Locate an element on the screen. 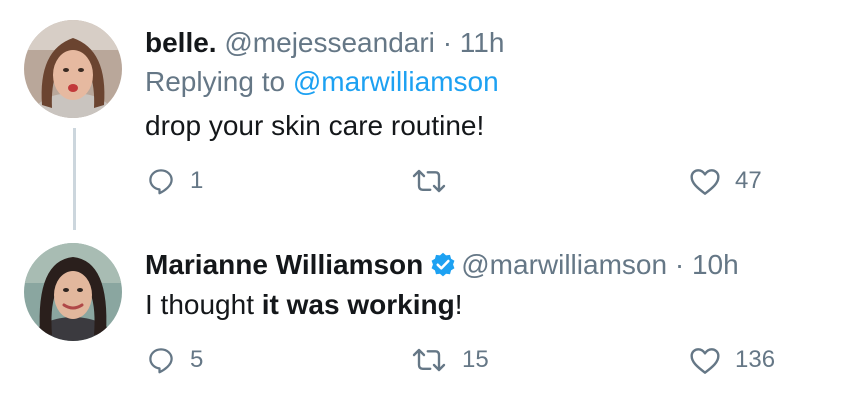  timestamp: 10h is located at coordinates (715, 264).